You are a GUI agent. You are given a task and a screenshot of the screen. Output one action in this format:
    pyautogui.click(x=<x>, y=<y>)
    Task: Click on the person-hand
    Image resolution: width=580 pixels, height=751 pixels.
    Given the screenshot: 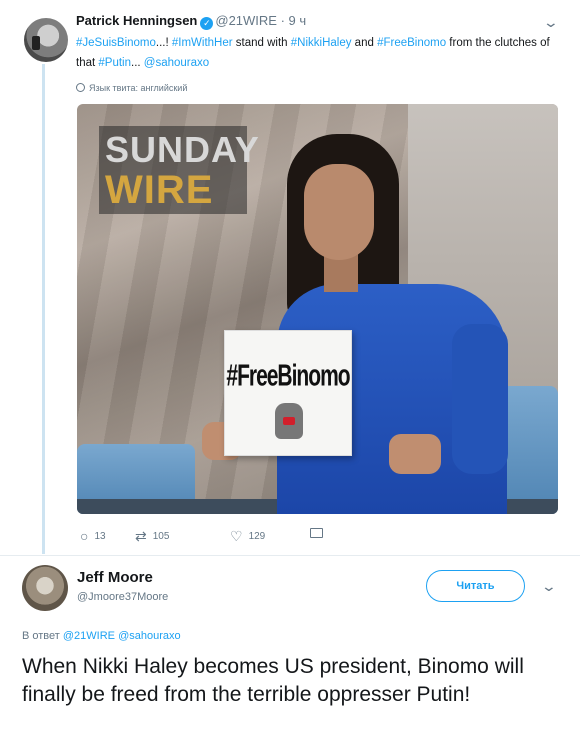 What is the action you would take?
    pyautogui.click(x=415, y=454)
    